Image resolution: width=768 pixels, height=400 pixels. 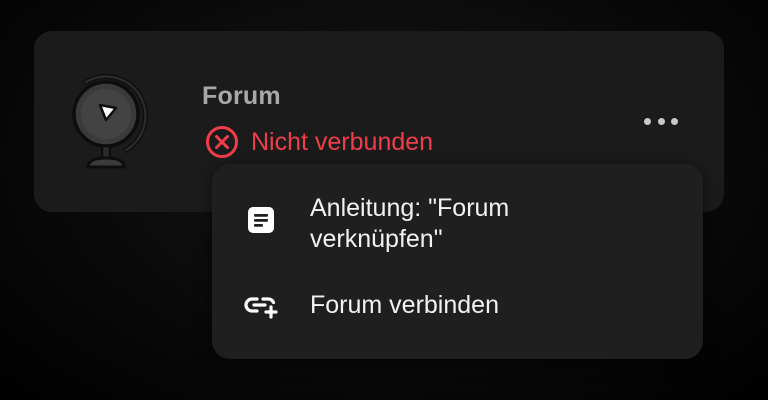 I want to click on menu-item-label: Anleitung: "Forum verknüpfen", so click(x=410, y=223).